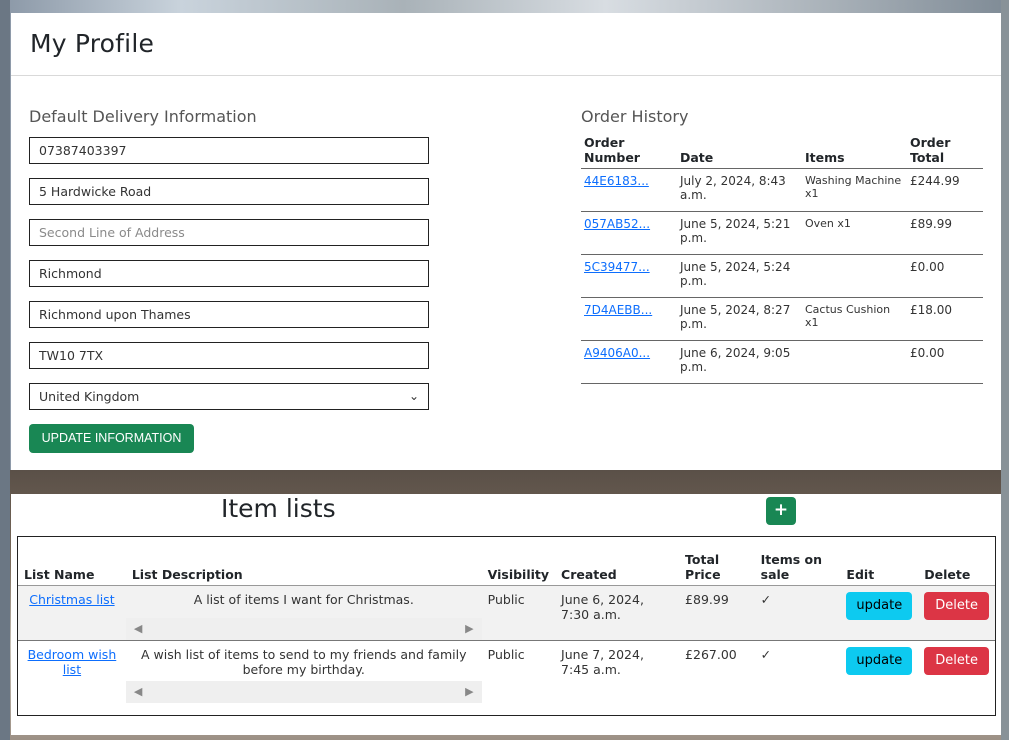 This screenshot has width=1009, height=740. Describe the element at coordinates (945, 150) in the screenshot. I see `col-order-total: Order Total` at that location.